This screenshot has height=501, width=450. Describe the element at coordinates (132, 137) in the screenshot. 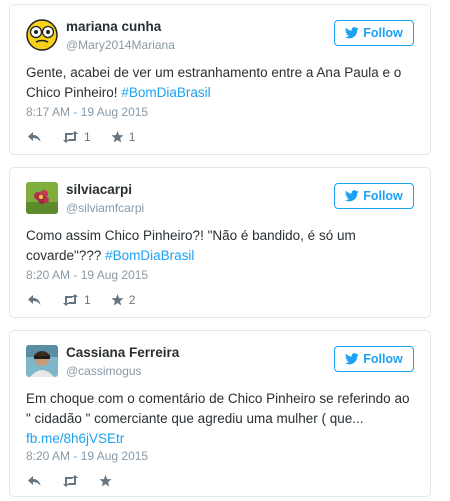

I see `favorite-count: 1` at that location.